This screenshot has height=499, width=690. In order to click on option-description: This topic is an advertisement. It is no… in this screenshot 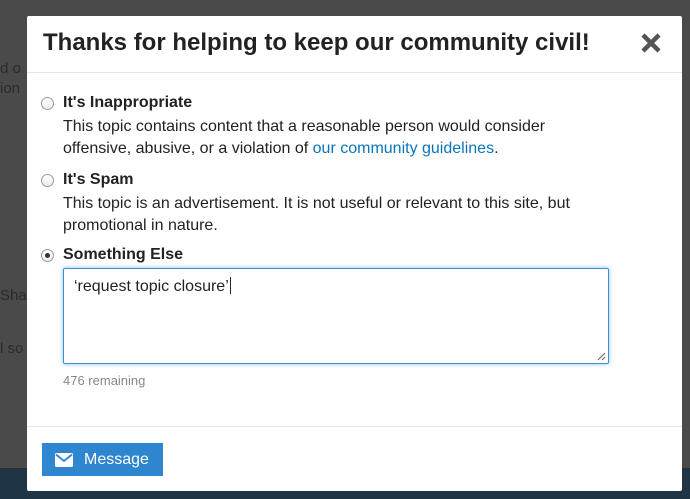, I will do `click(316, 214)`.